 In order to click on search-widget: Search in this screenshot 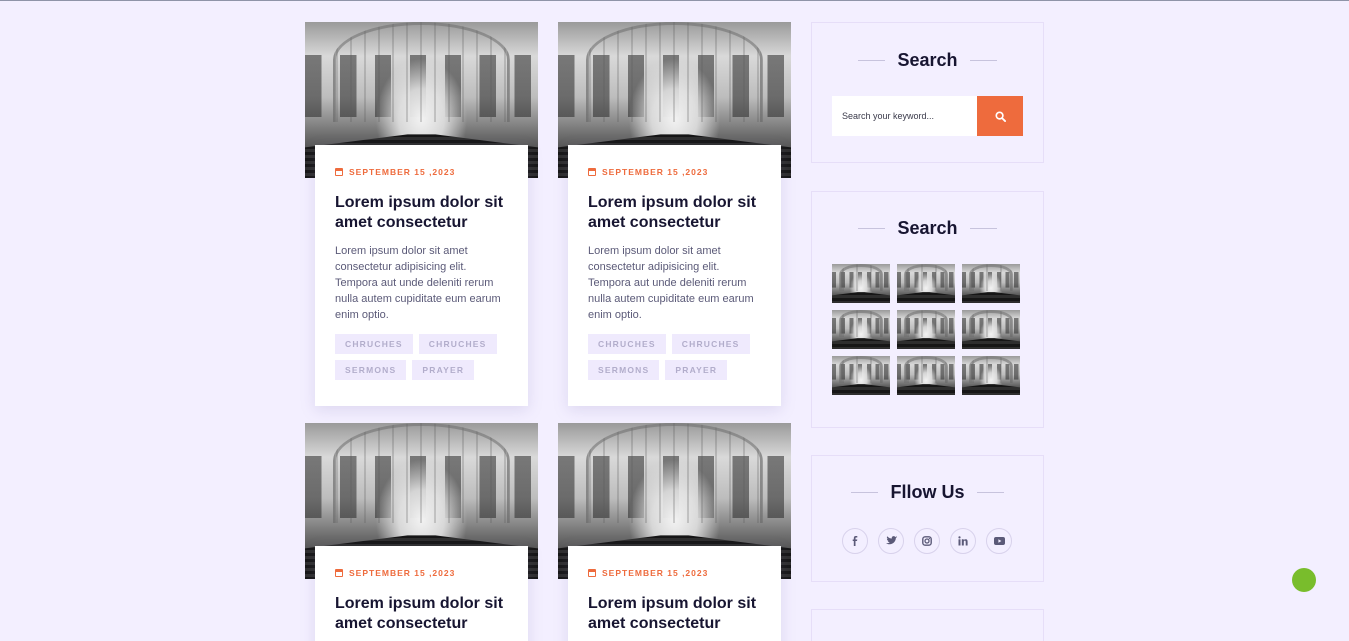, I will do `click(927, 92)`.